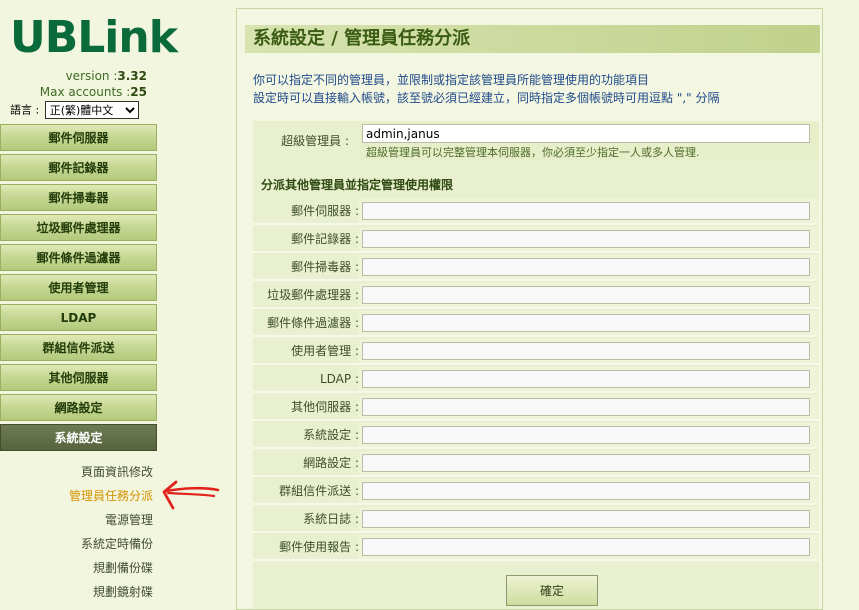  I want to click on super-admin-row: 超級管理員 : 超級管理員可以完整管理本伺服器，你必須至少指定一人或多人管理., so click(536, 141).